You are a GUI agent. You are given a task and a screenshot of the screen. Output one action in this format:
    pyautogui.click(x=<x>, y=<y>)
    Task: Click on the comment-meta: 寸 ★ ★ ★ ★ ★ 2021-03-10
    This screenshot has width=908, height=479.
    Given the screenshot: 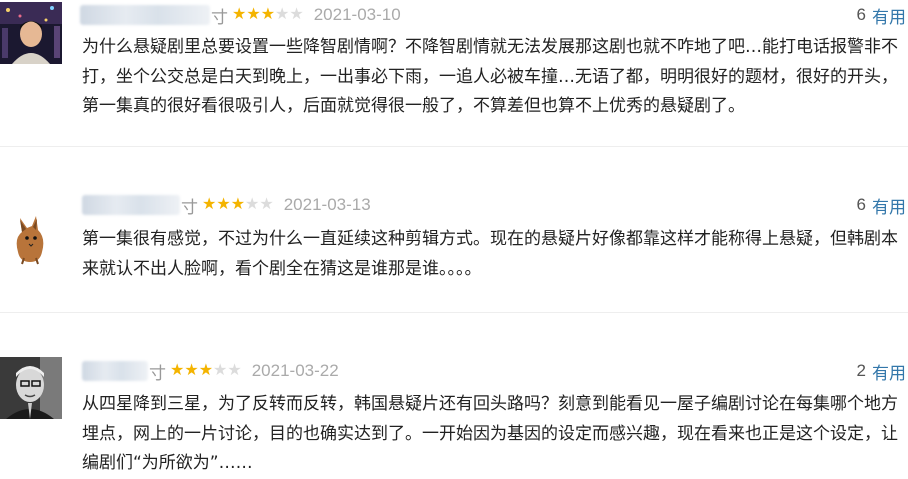 What is the action you would take?
    pyautogui.click(x=240, y=15)
    